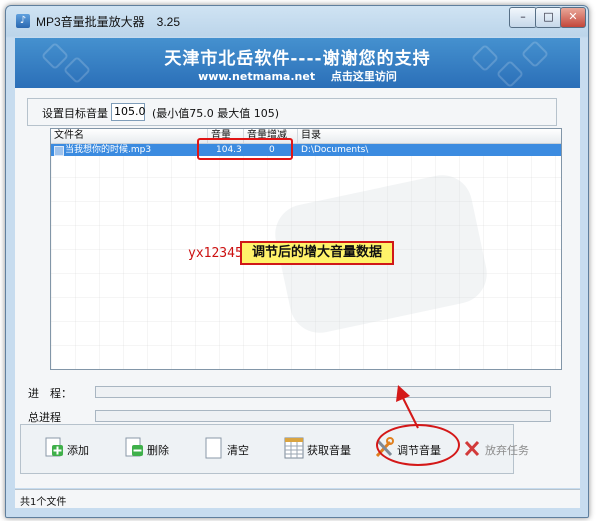 The image size is (600, 521). Describe the element at coordinates (256, 76) in the screenshot. I see `banner-url-link: www.netmama.net` at that location.